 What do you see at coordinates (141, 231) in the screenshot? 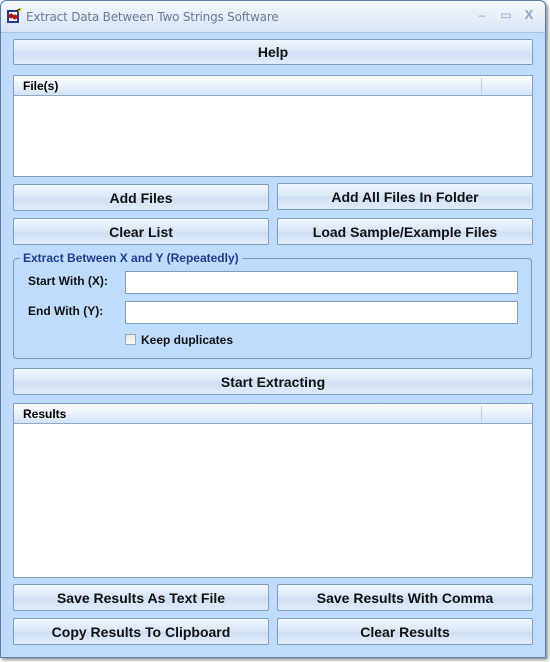
I see `clear-list-button: Clear List` at bounding box center [141, 231].